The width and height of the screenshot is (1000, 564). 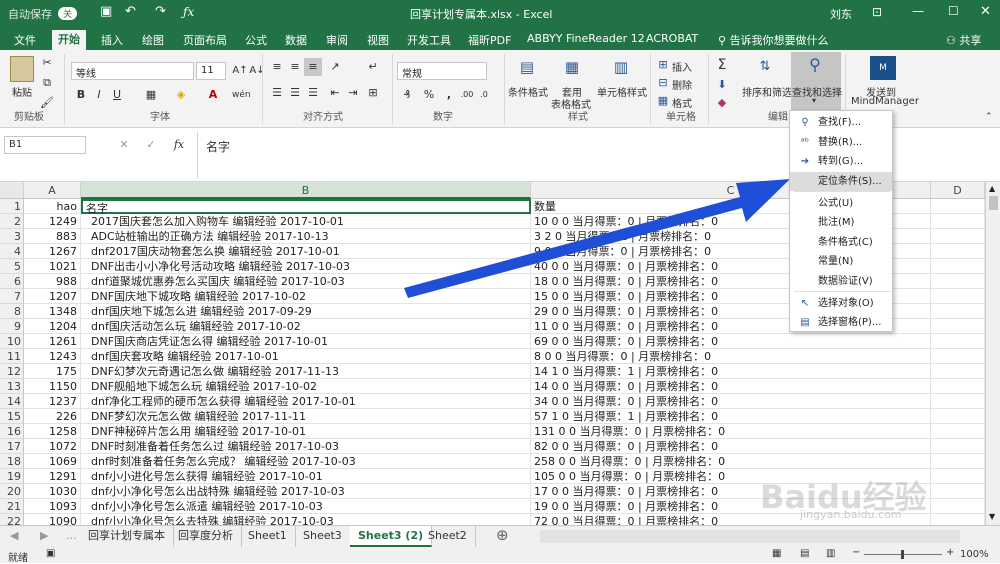 I want to click on menu-item-label: 公式(U), so click(x=836, y=203).